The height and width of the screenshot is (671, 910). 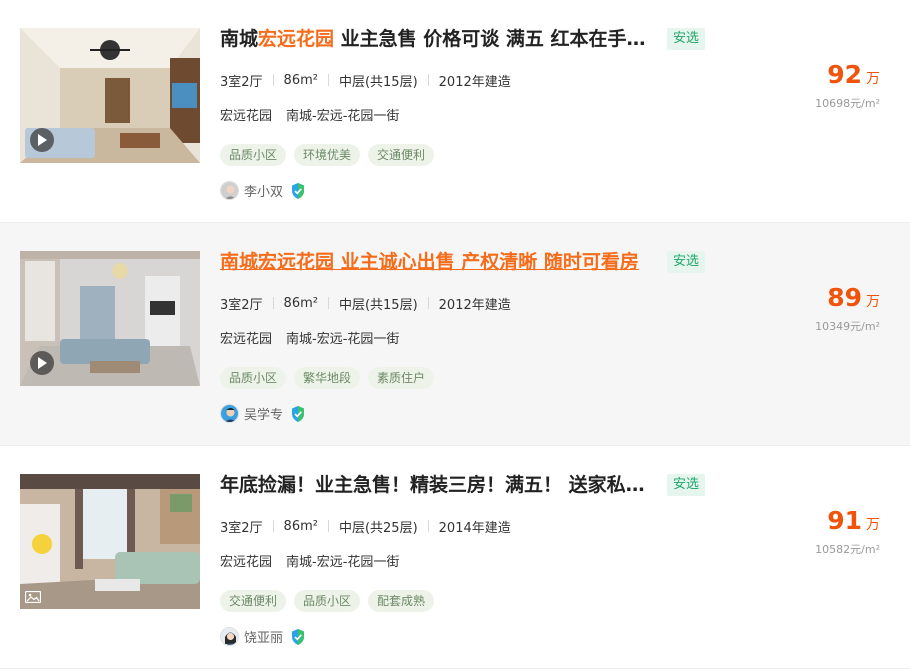 I want to click on unit-price: 10582元/m², so click(x=847, y=549).